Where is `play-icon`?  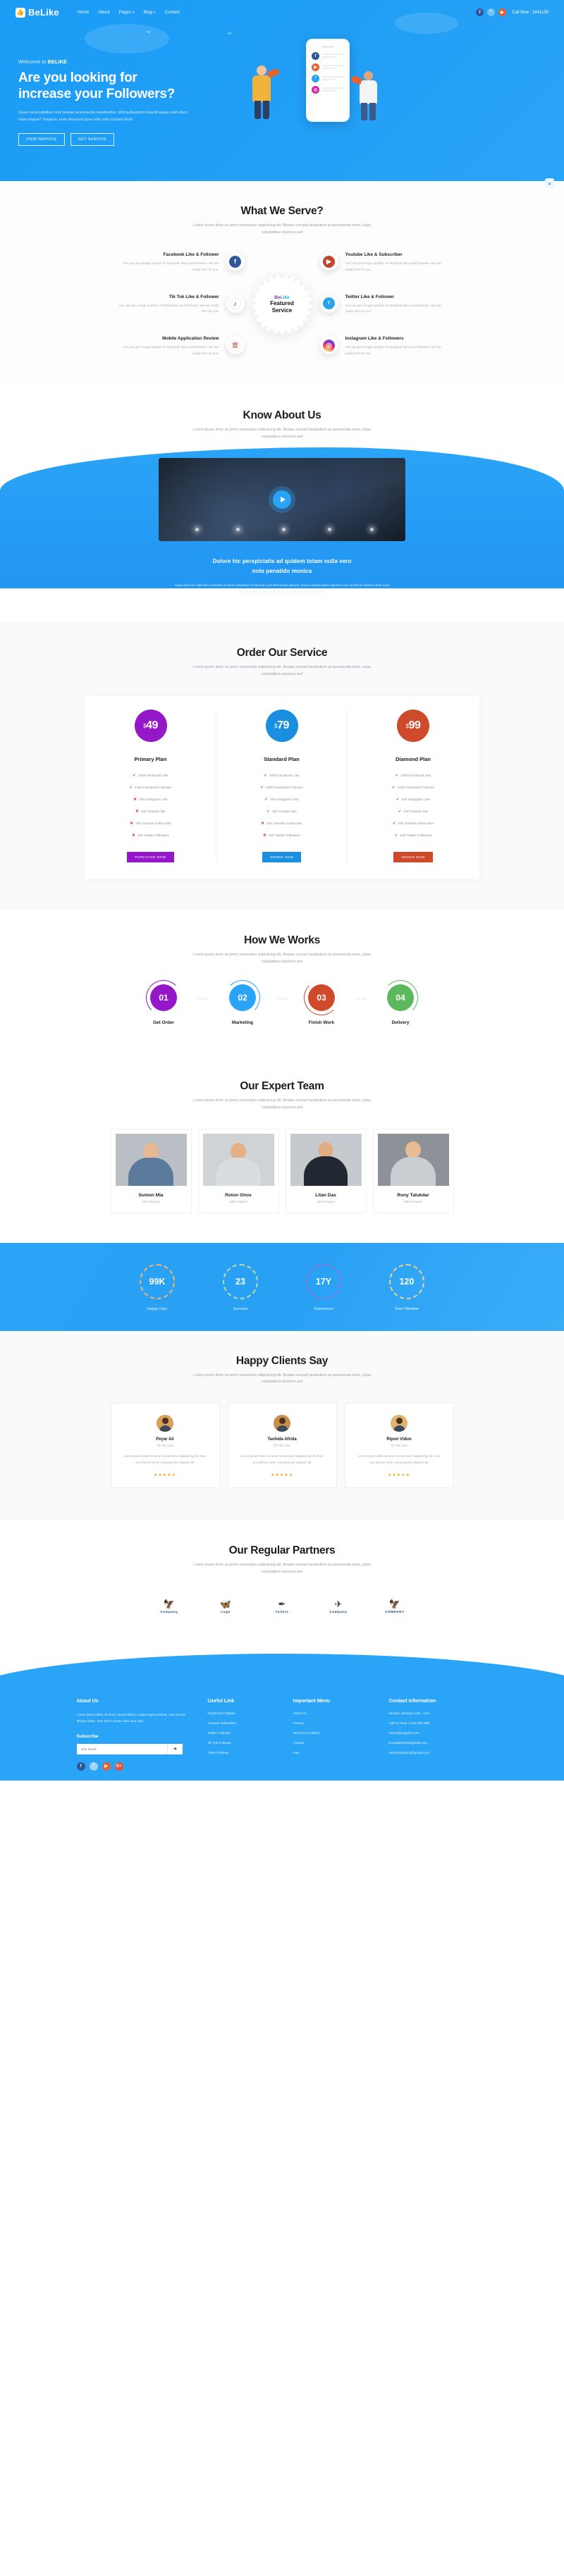
play-icon is located at coordinates (282, 500).